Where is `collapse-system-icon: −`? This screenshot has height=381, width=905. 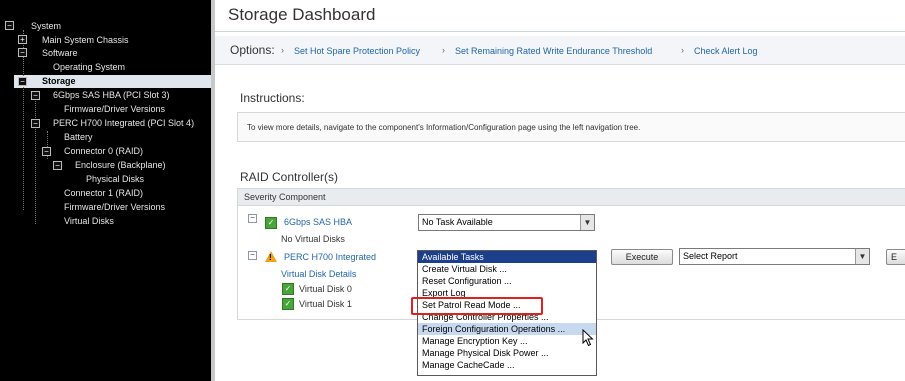
collapse-system-icon: − is located at coordinates (9, 25).